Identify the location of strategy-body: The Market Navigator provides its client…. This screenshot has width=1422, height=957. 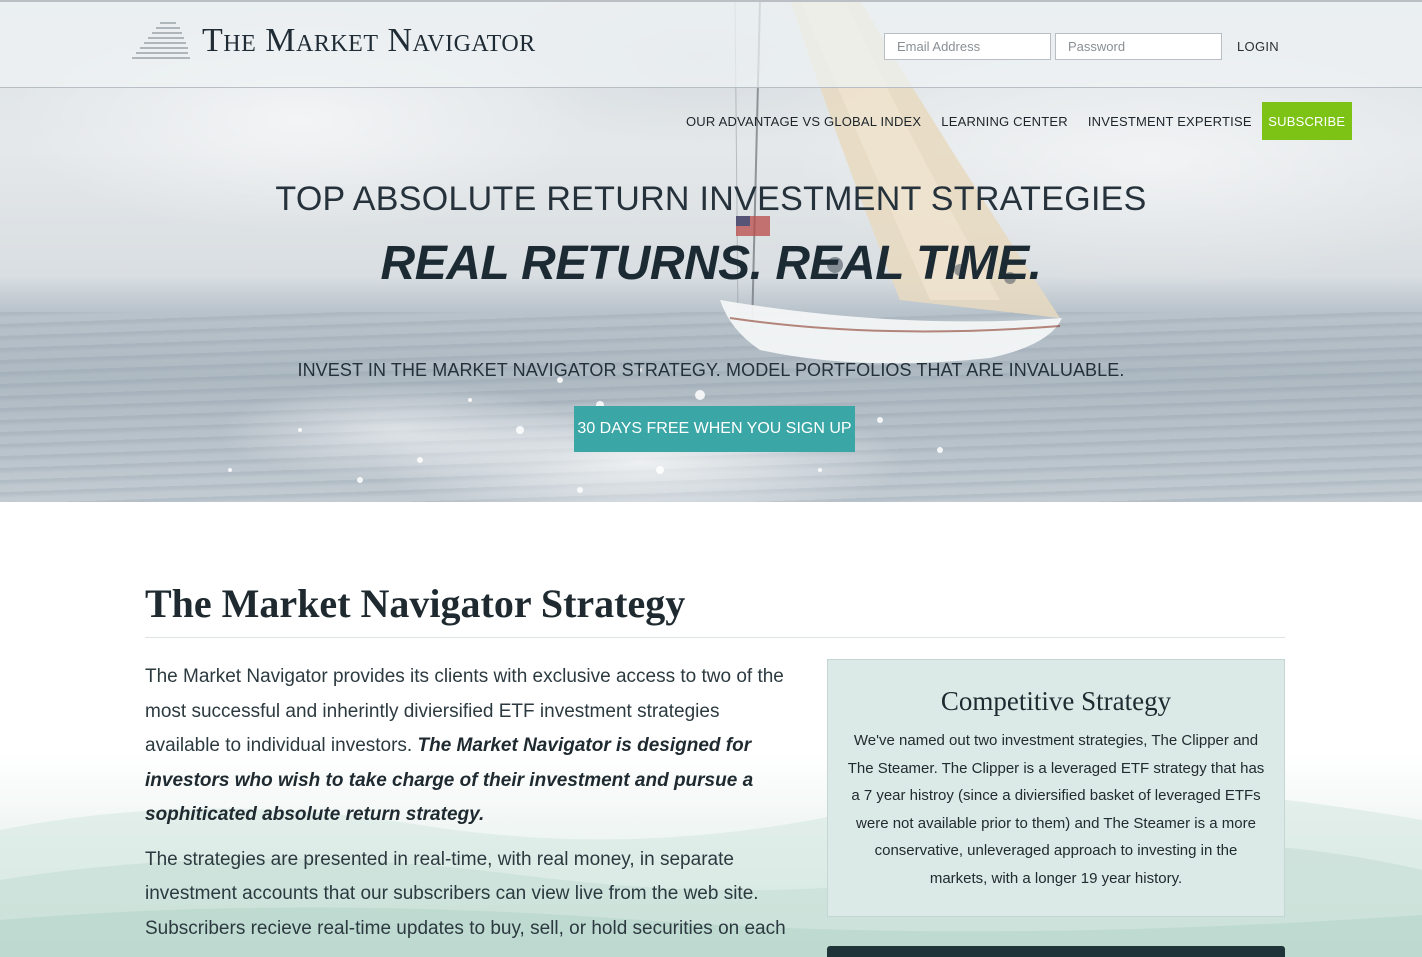
(470, 808).